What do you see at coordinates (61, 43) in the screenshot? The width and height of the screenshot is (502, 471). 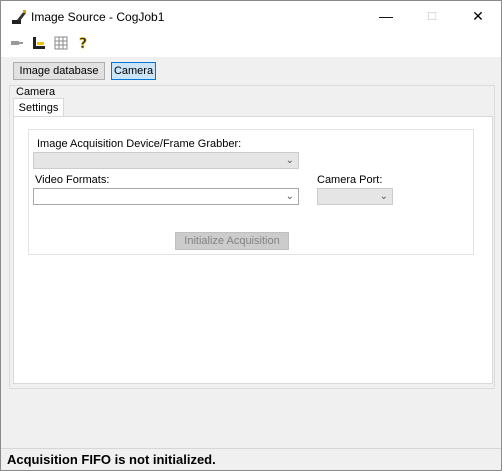 I see `grid-settings-icon` at bounding box center [61, 43].